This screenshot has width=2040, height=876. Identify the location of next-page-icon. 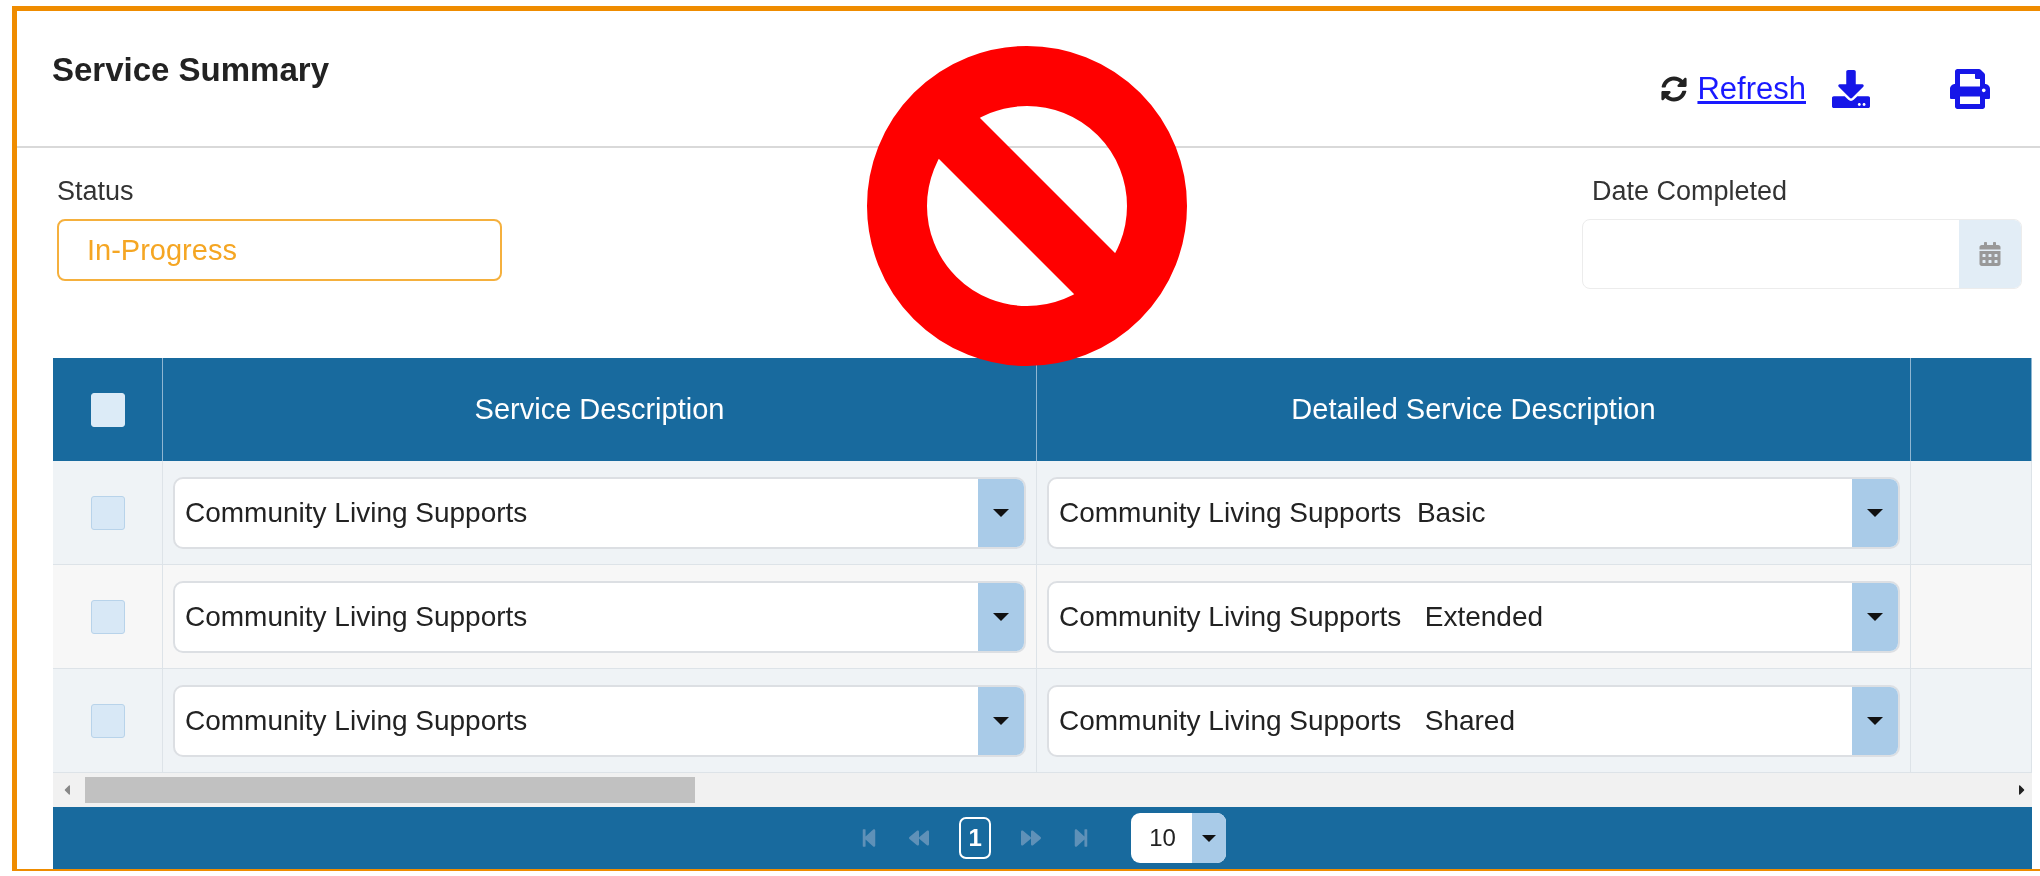
(1031, 838).